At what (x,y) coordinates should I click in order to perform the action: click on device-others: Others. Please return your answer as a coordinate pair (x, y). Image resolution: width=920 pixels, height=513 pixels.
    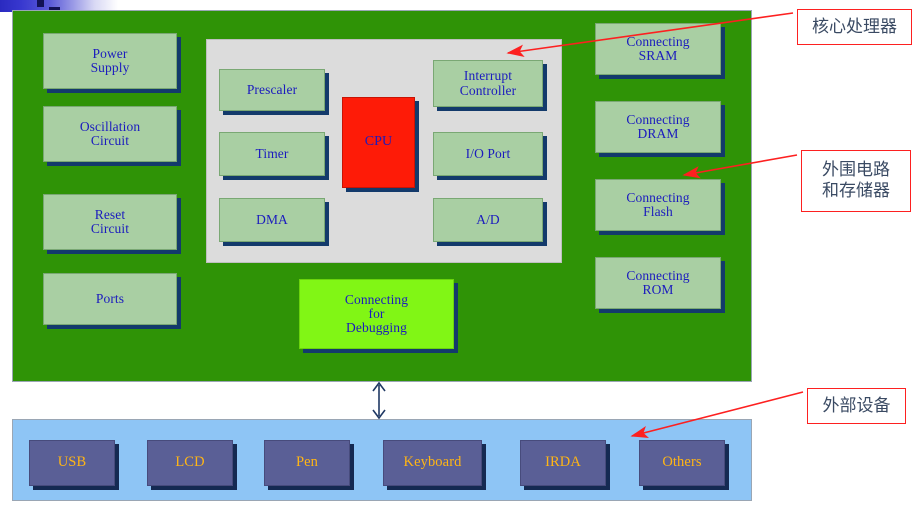
    Looking at the image, I should click on (682, 463).